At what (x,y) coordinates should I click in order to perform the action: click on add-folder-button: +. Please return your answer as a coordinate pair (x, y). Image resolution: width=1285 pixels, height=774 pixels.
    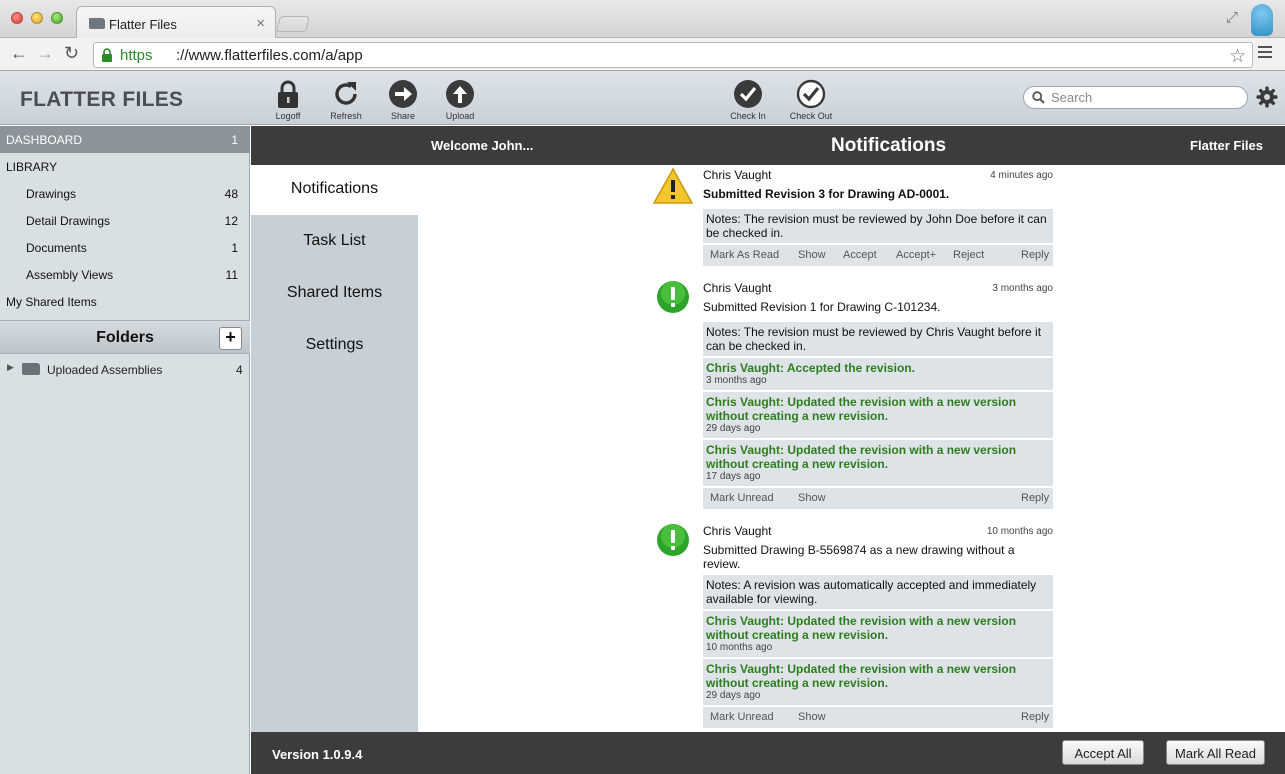
    Looking at the image, I should click on (230, 338).